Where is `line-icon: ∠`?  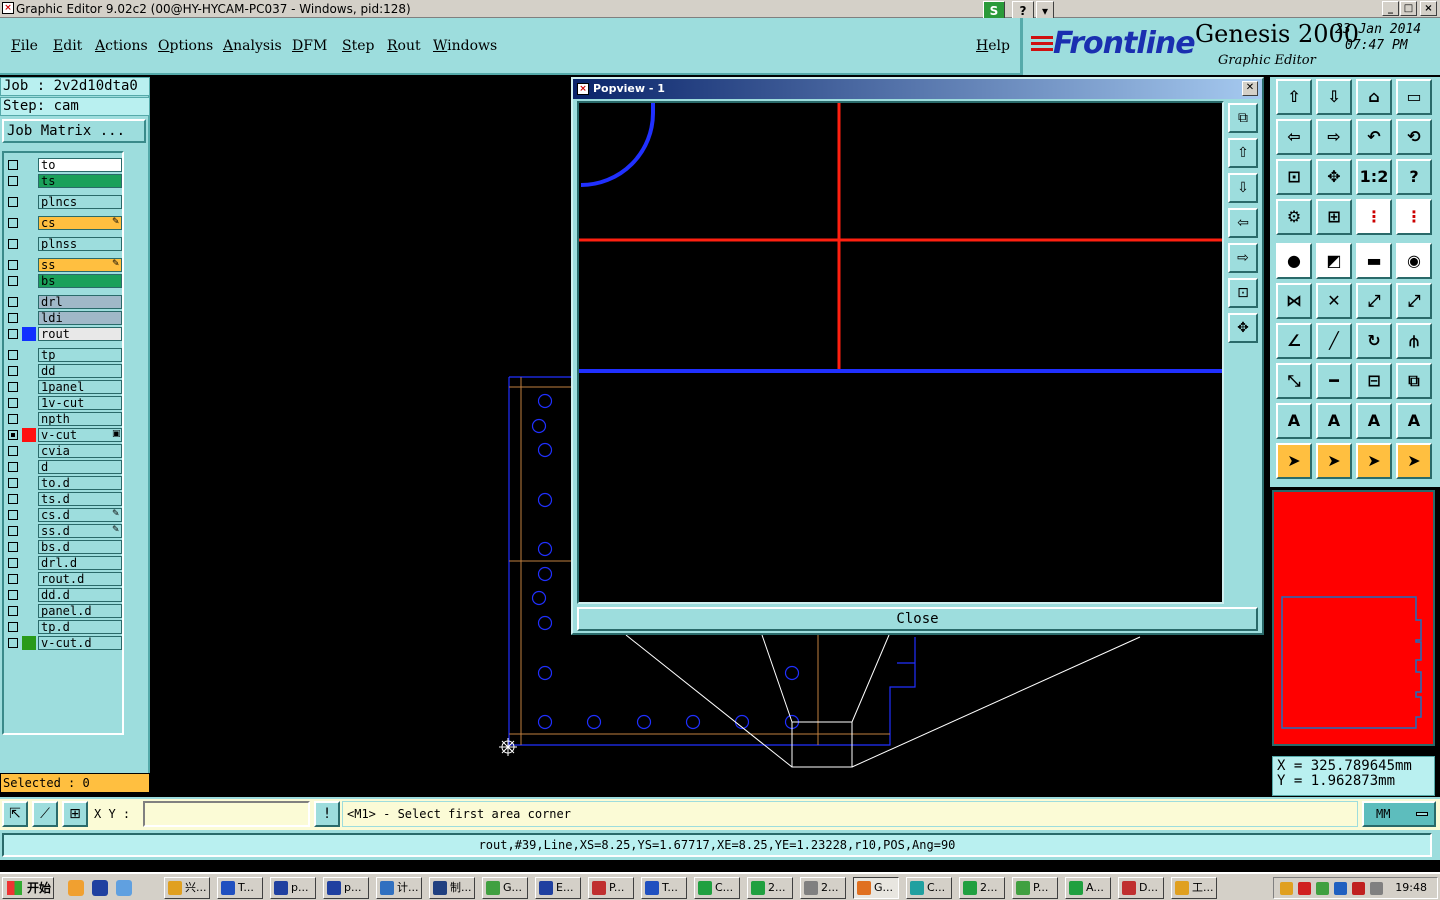
line-icon: ∠ is located at coordinates (1294, 341).